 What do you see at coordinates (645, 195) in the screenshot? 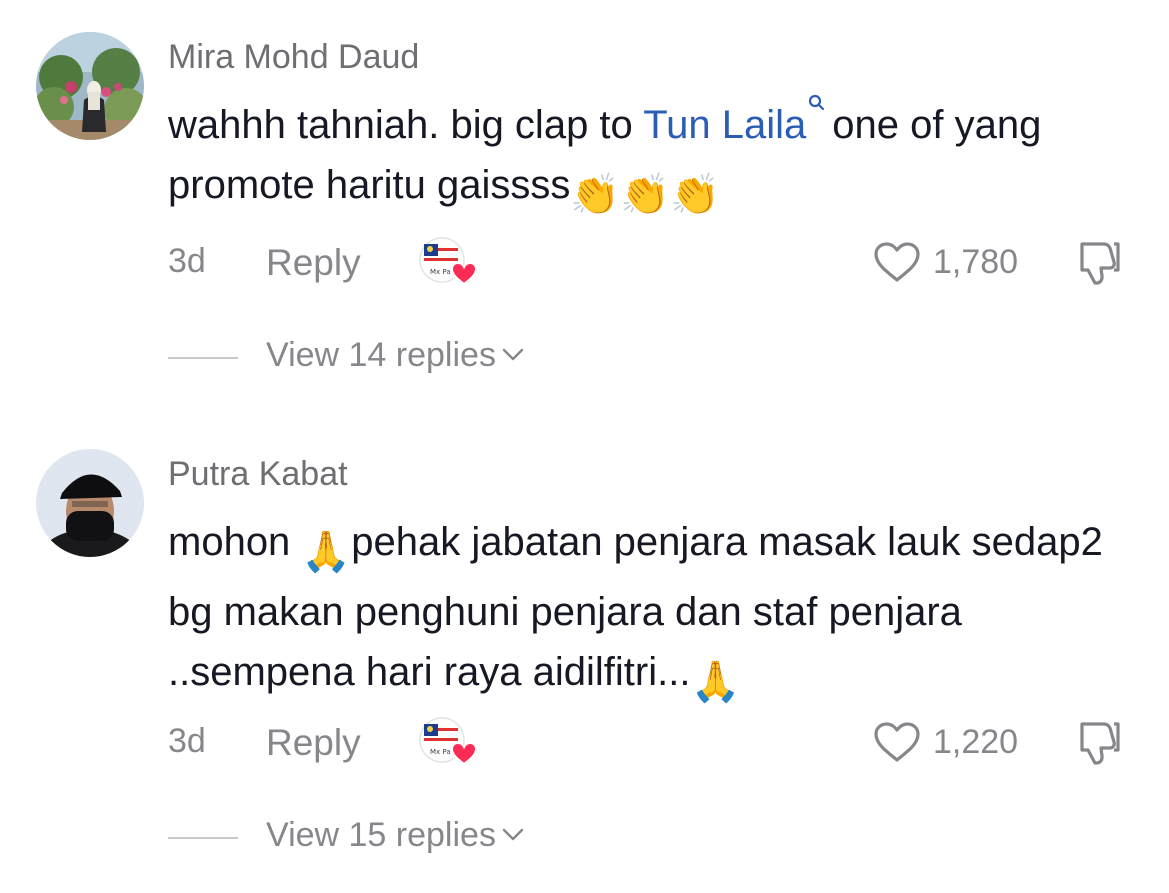
I see `clapping-hands-emoji: 👏👏👏` at bounding box center [645, 195].